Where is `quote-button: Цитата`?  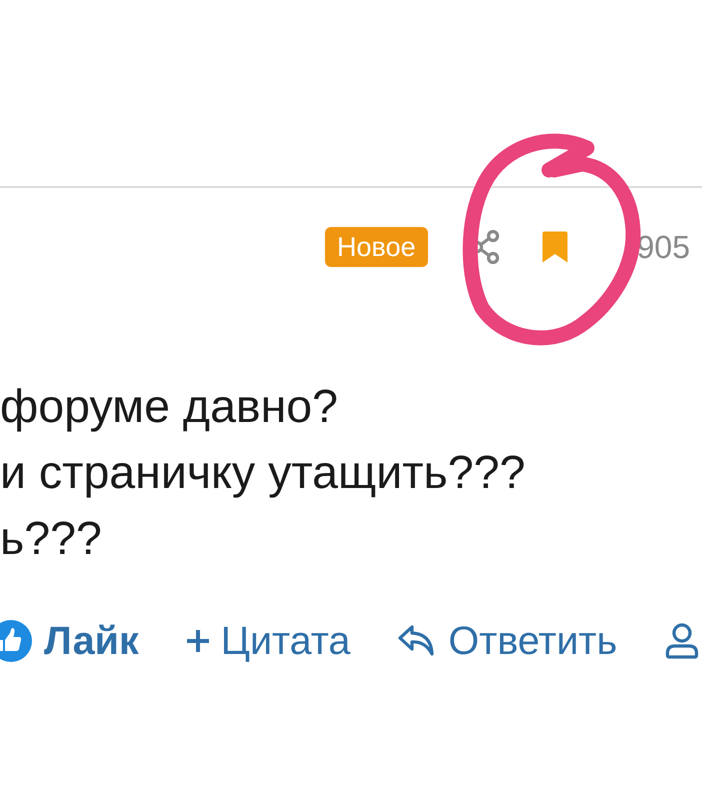 quote-button: Цитата is located at coordinates (268, 641).